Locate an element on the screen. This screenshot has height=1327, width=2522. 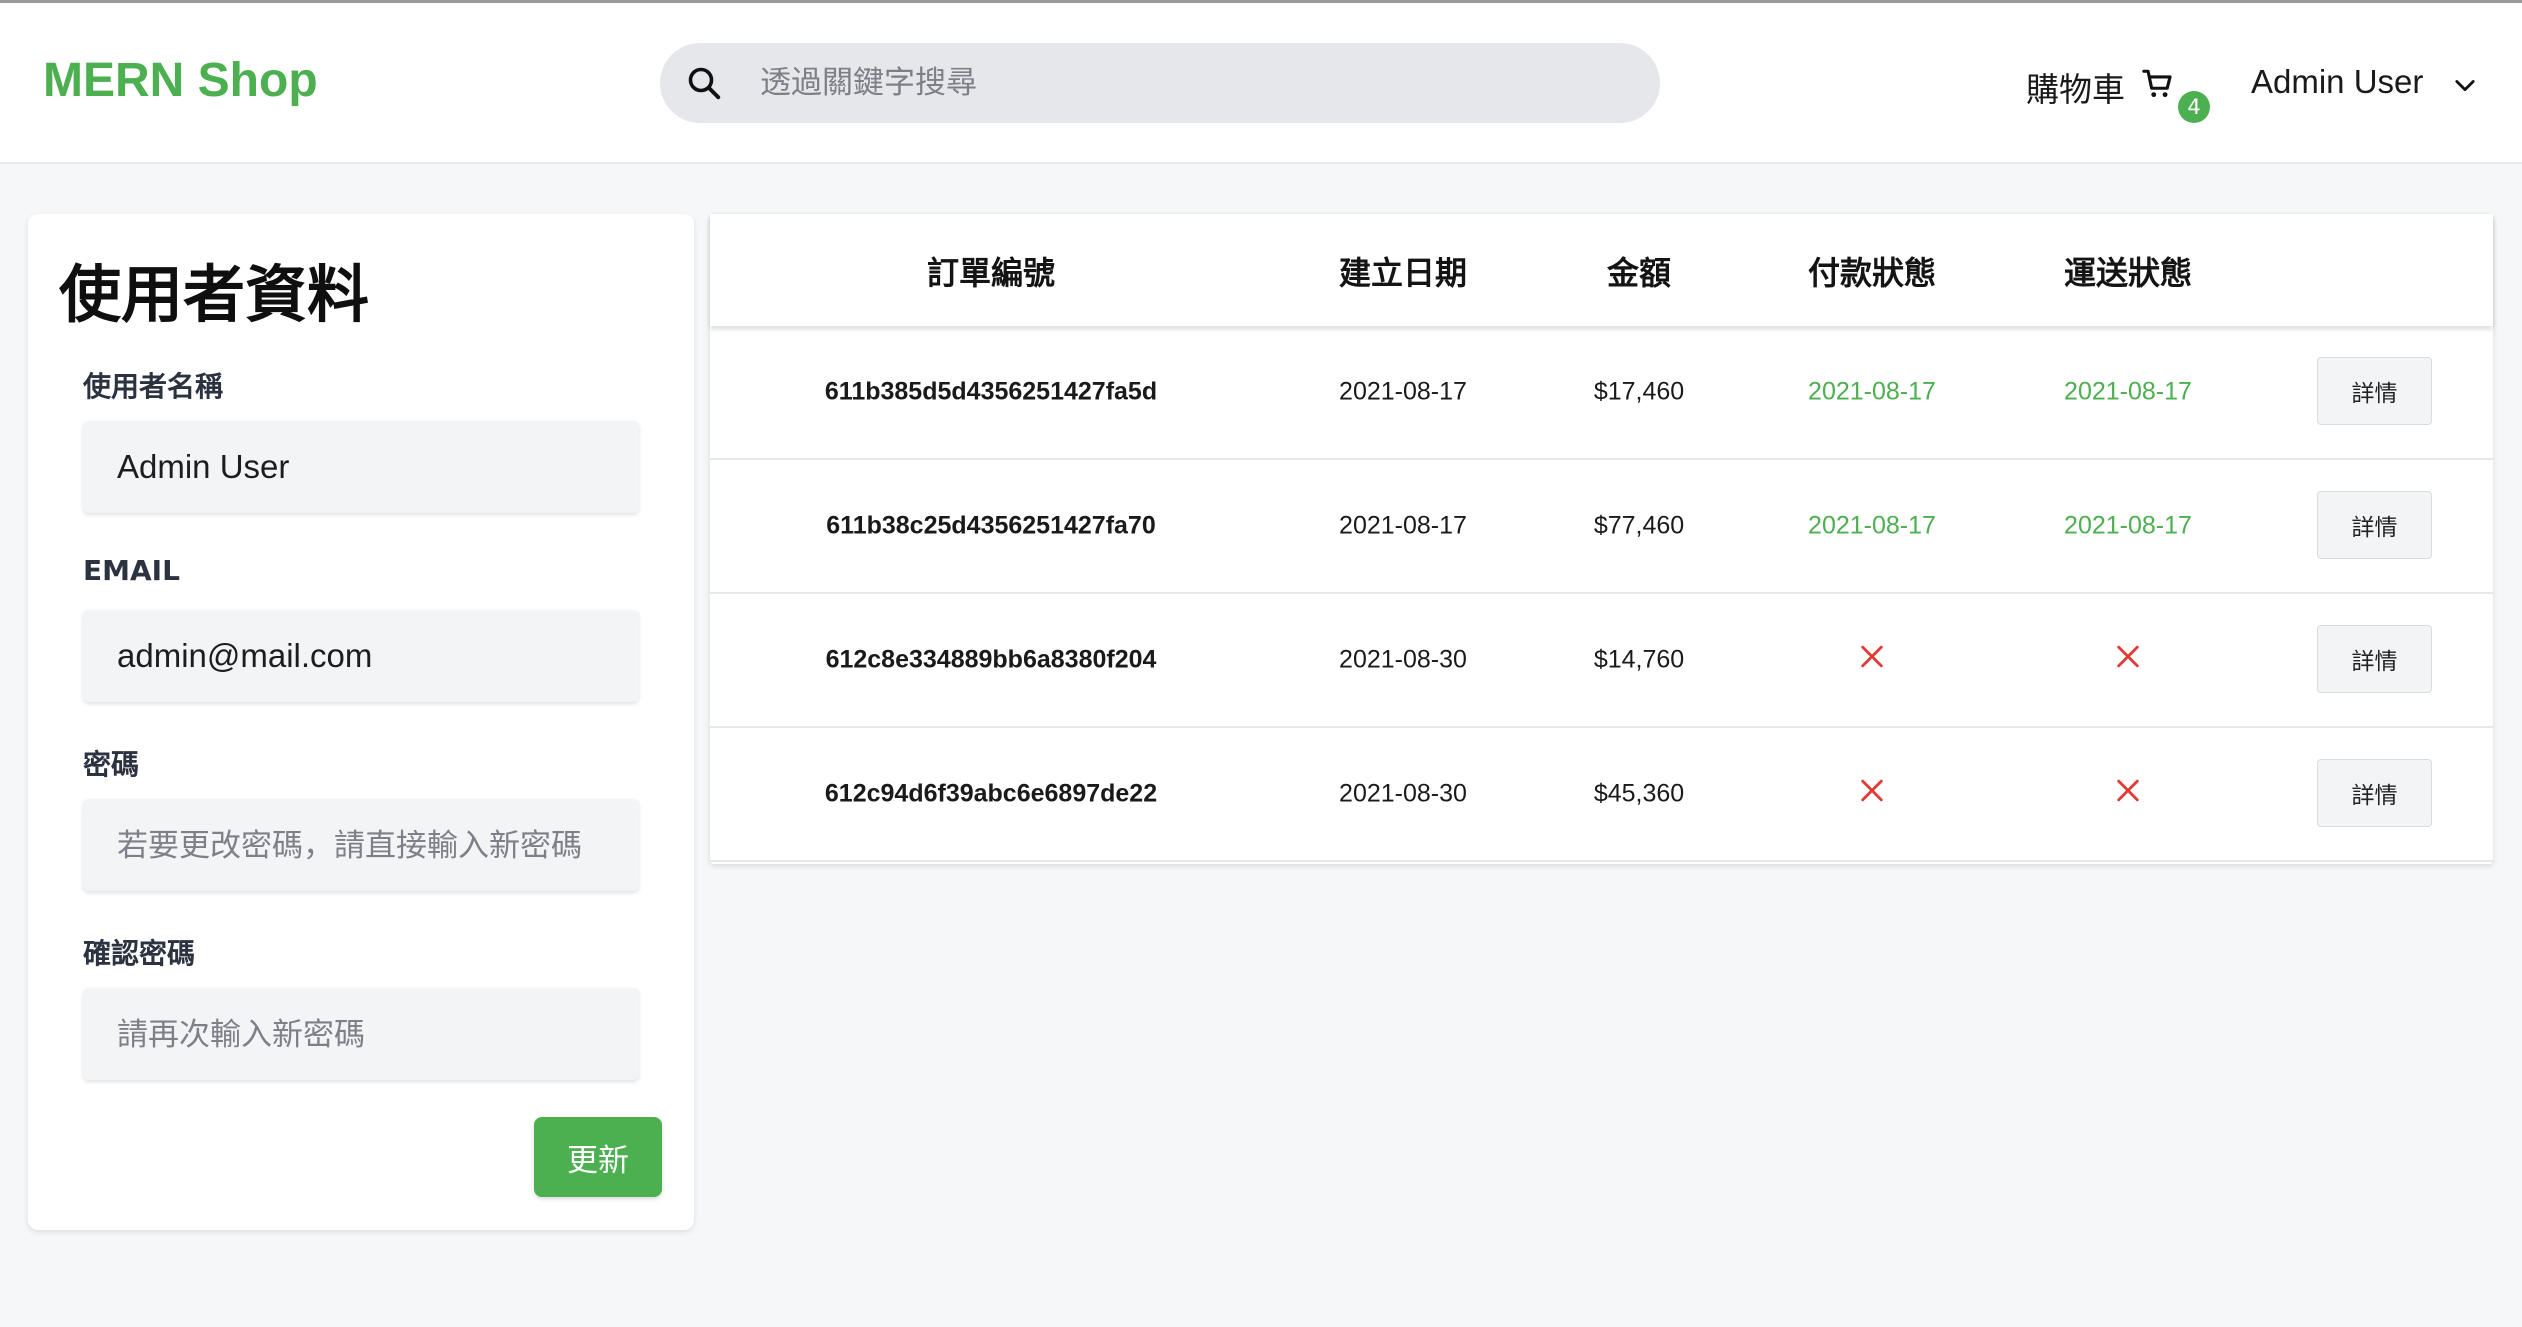
order-id: 612c8e334889bb6a8380f204 is located at coordinates (991, 659).